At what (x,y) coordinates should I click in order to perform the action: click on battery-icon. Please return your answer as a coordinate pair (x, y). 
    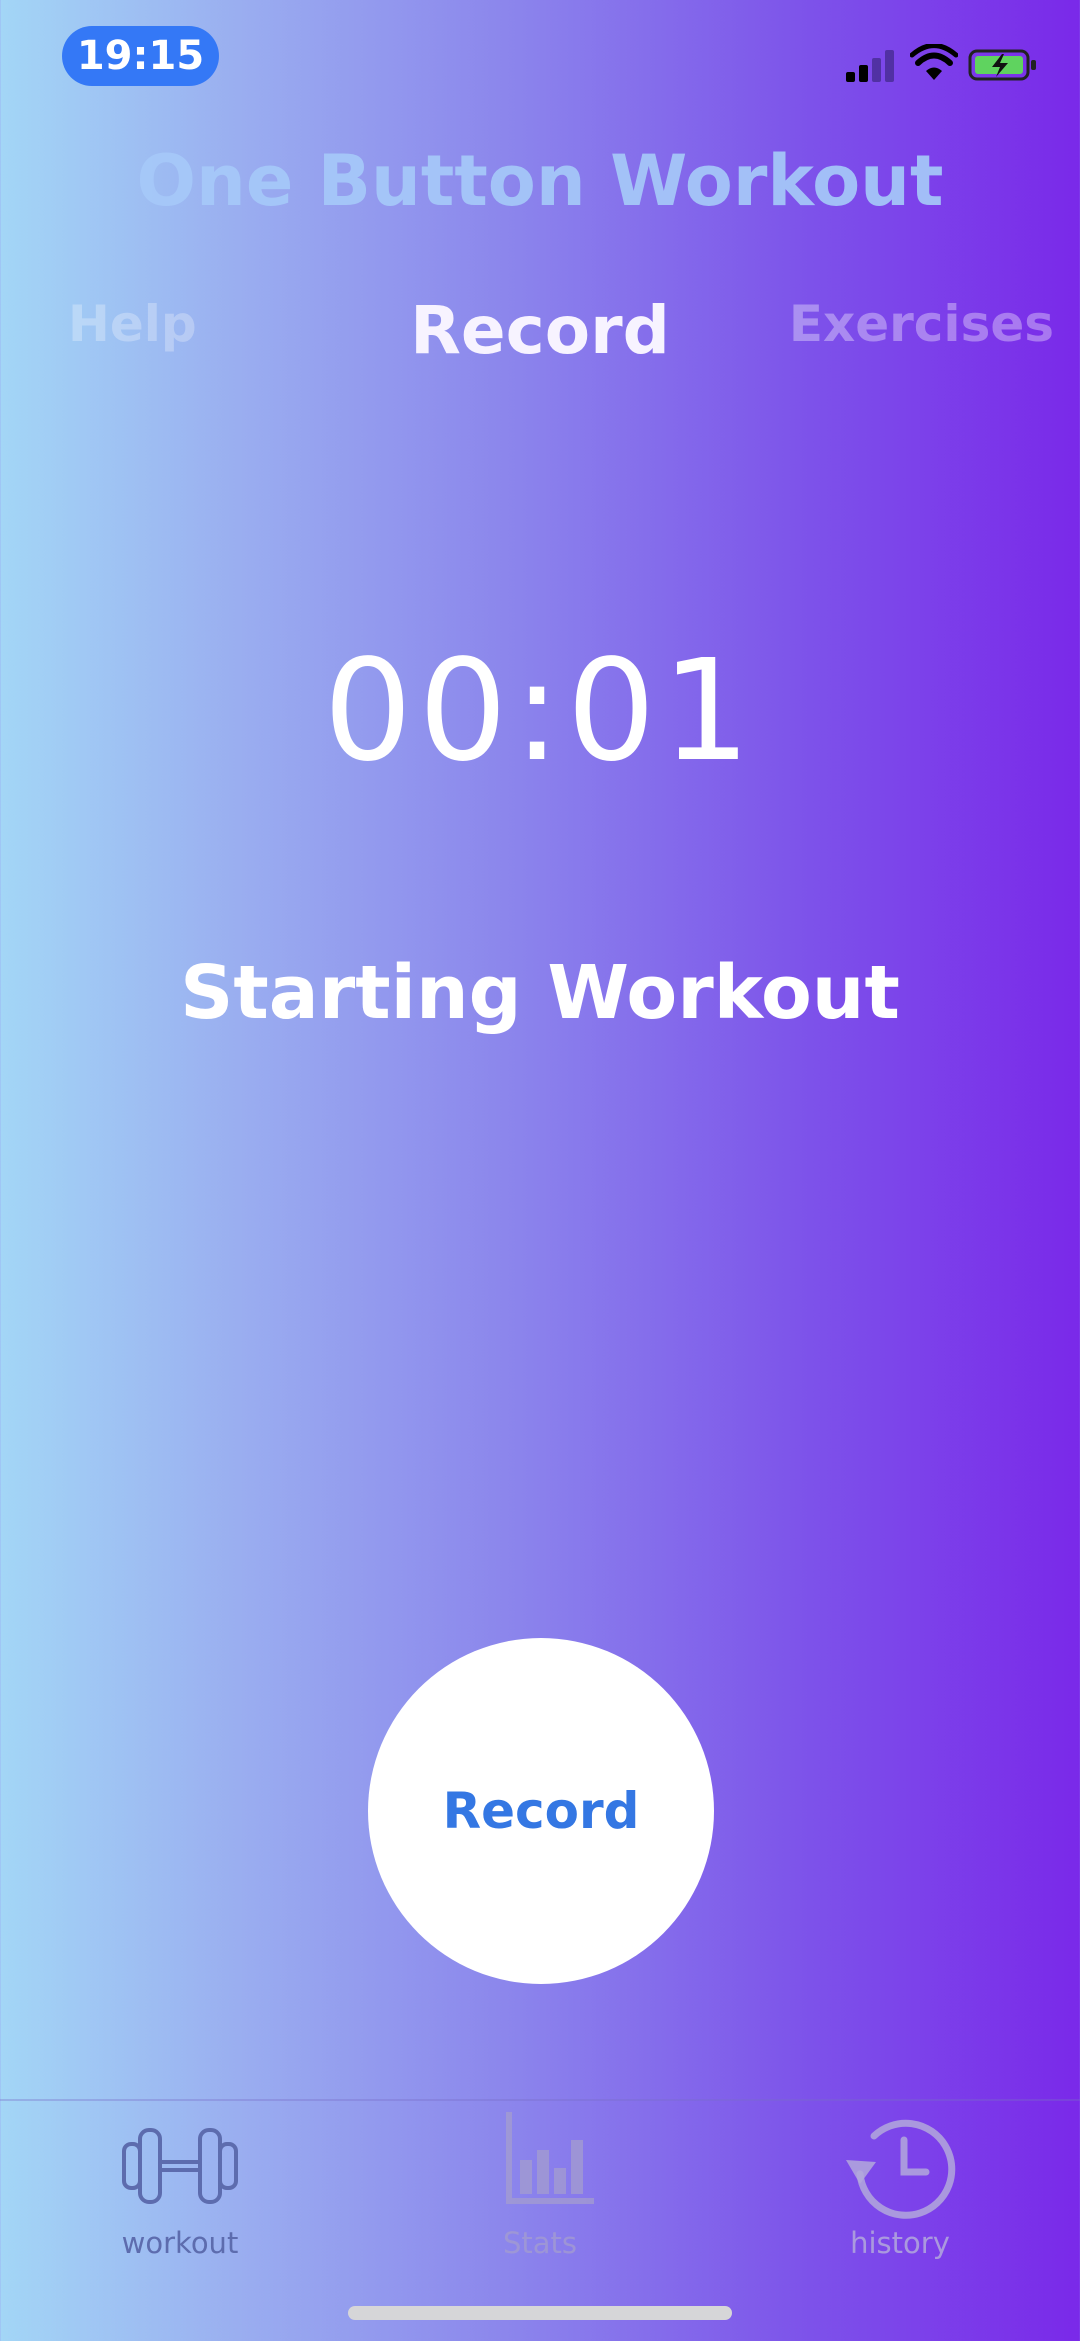
    Looking at the image, I should click on (1002, 65).